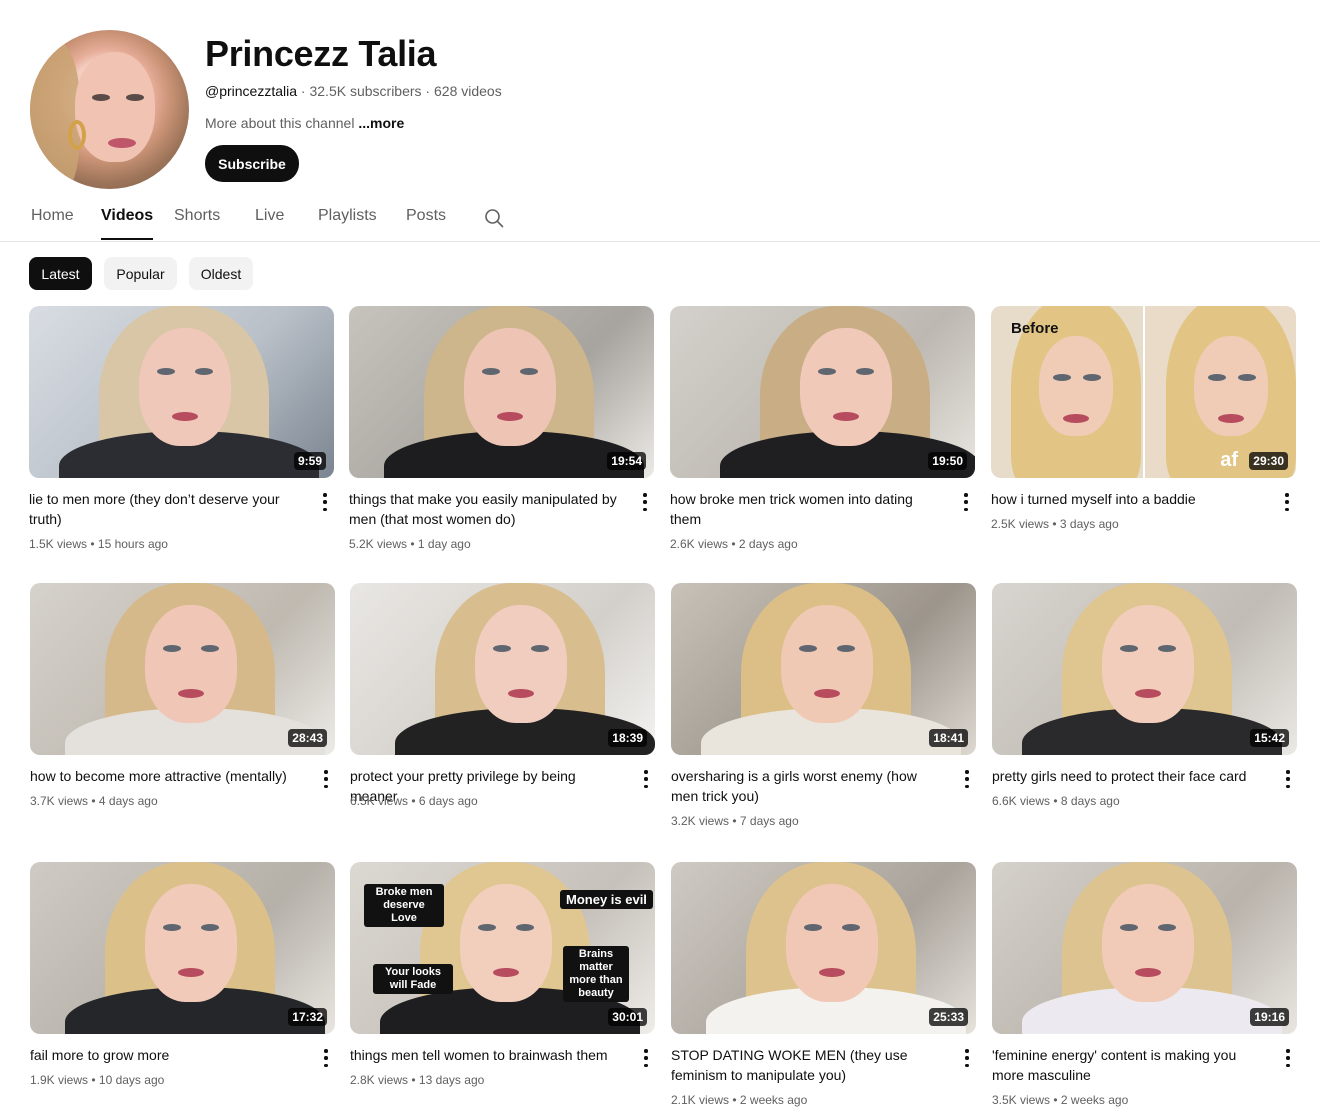 This screenshot has height=1112, width=1320. I want to click on video-title: things men tell women to brainwash them, so click(485, 1055).